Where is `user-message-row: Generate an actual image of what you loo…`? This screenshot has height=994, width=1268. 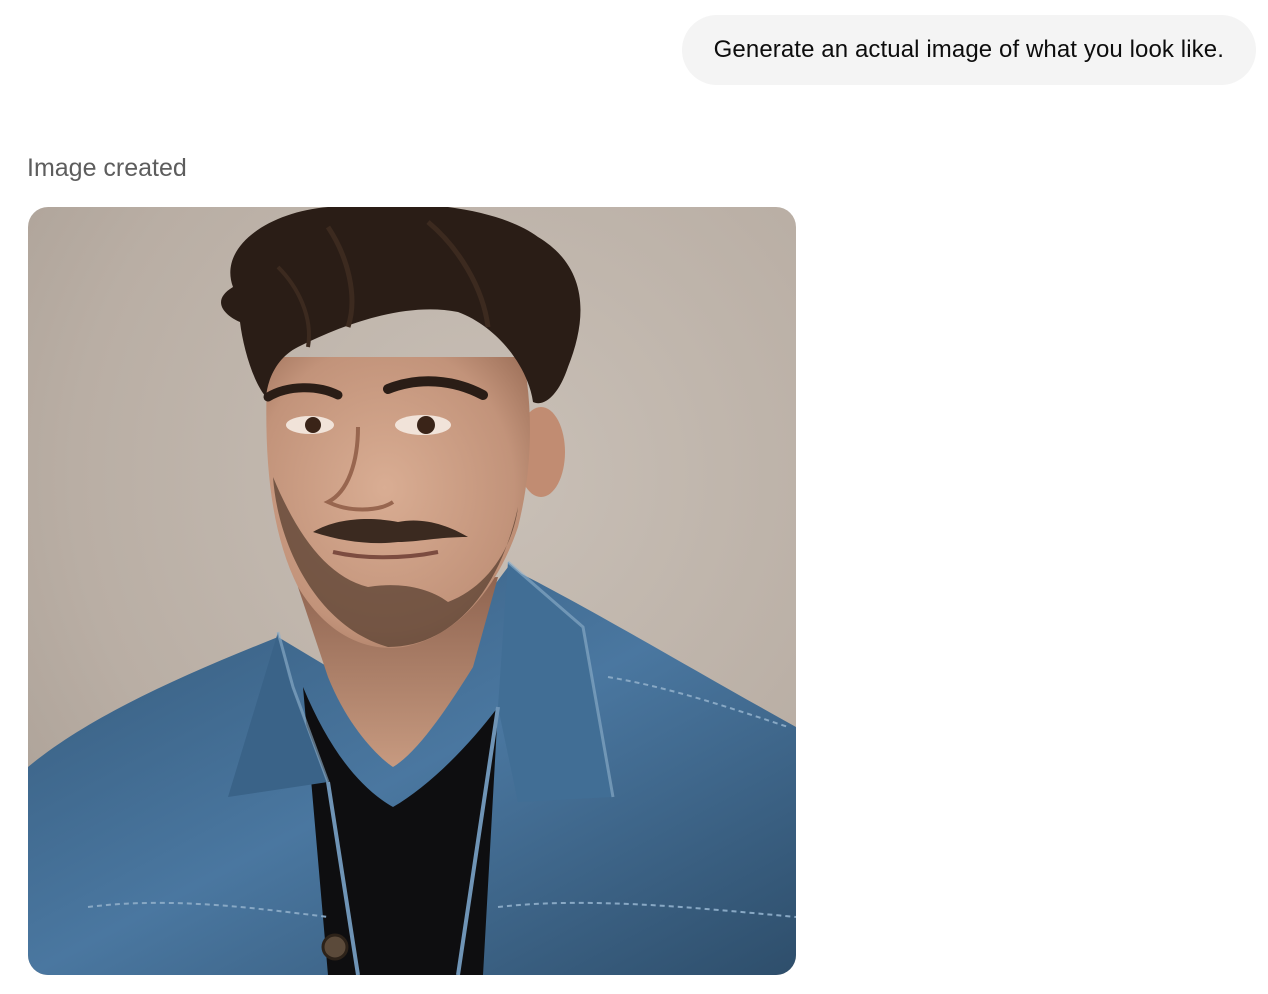 user-message-row: Generate an actual image of what you loo… is located at coordinates (968, 50).